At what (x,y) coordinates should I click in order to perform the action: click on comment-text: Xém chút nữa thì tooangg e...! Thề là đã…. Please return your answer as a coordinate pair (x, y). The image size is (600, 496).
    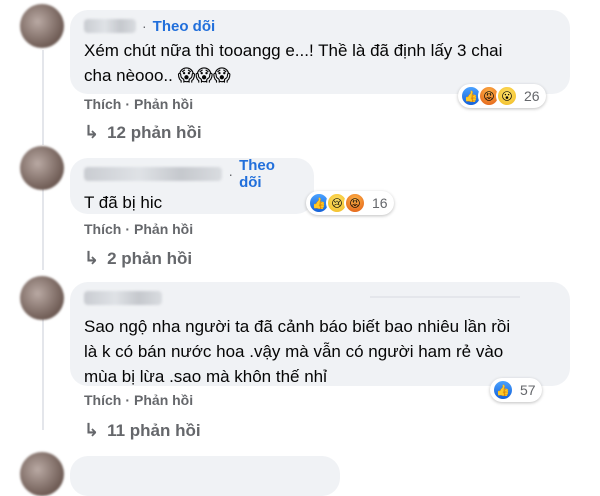
    Looking at the image, I should click on (293, 63).